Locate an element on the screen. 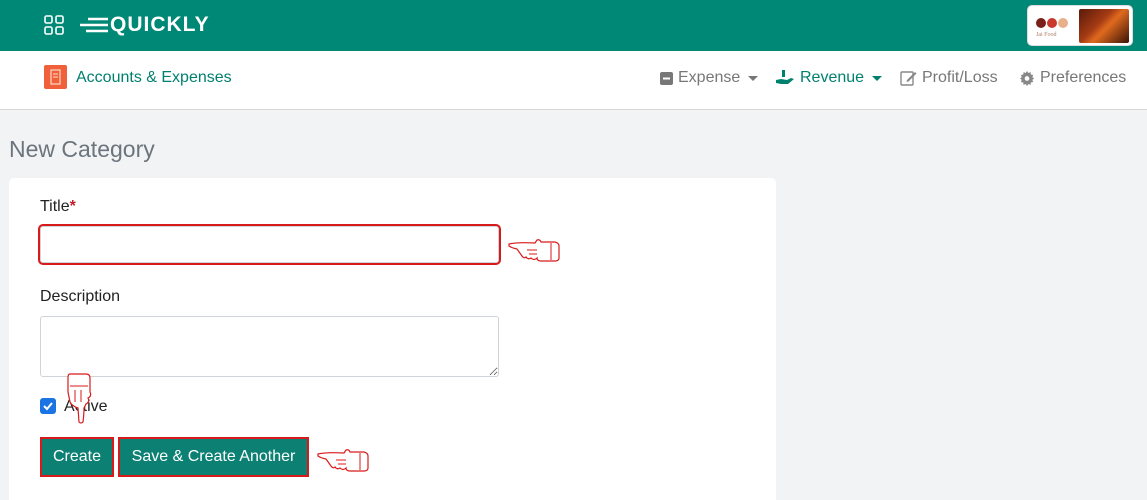  nav-profit-loss-label: Profit/Loss is located at coordinates (960, 77).